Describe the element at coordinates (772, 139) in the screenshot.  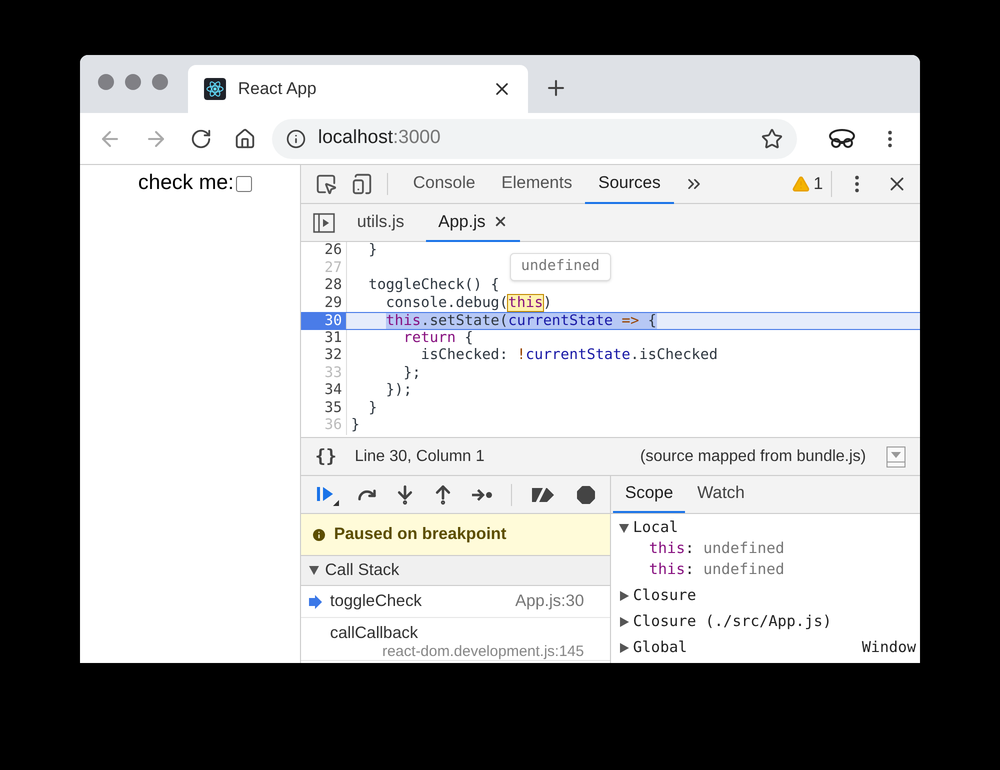
I see `bookmark-star-icon` at that location.